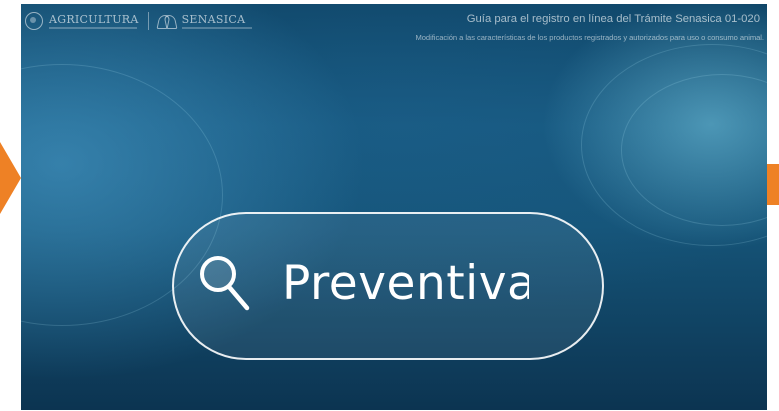 Image resolution: width=779 pixels, height=411 pixels. What do you see at coordinates (148, 21) in the screenshot?
I see `logo-divider` at bounding box center [148, 21].